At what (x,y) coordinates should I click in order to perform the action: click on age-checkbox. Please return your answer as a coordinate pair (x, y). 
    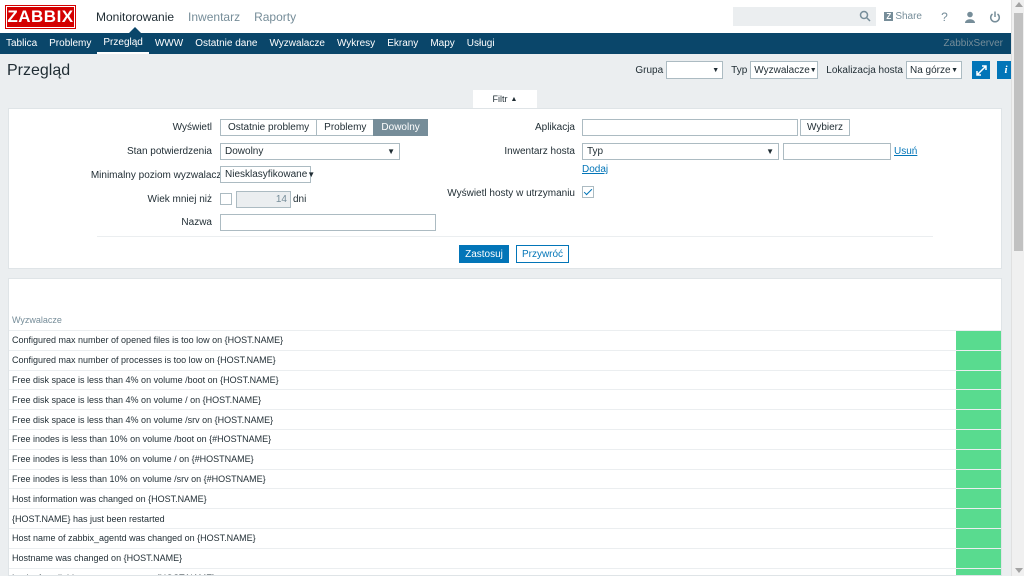
    Looking at the image, I should click on (226, 199).